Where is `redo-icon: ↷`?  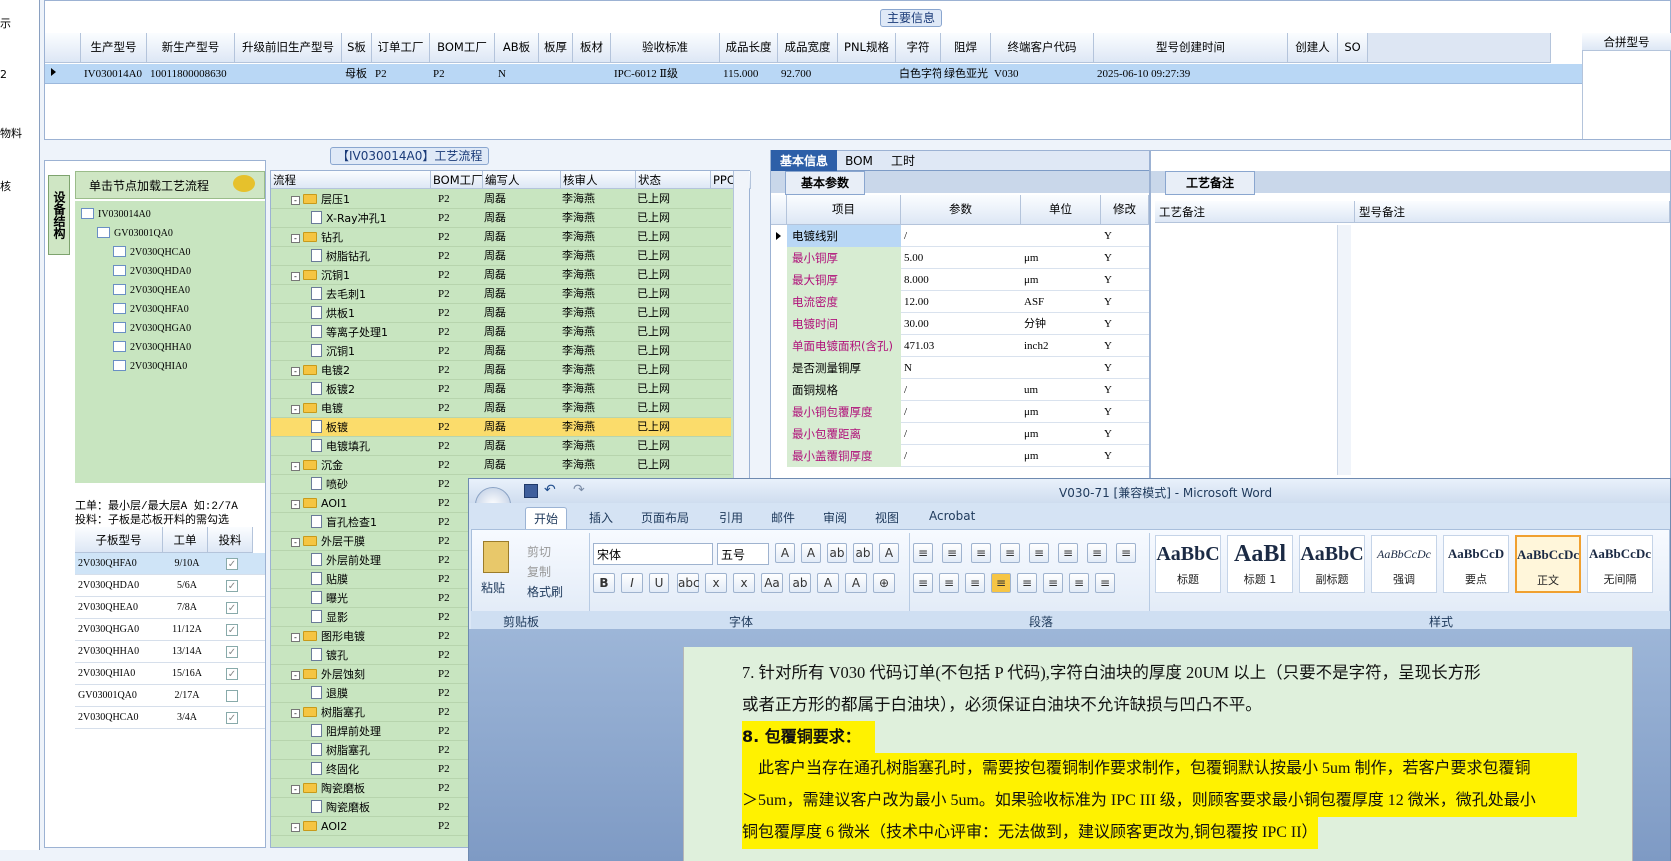 redo-icon: ↷ is located at coordinates (579, 490).